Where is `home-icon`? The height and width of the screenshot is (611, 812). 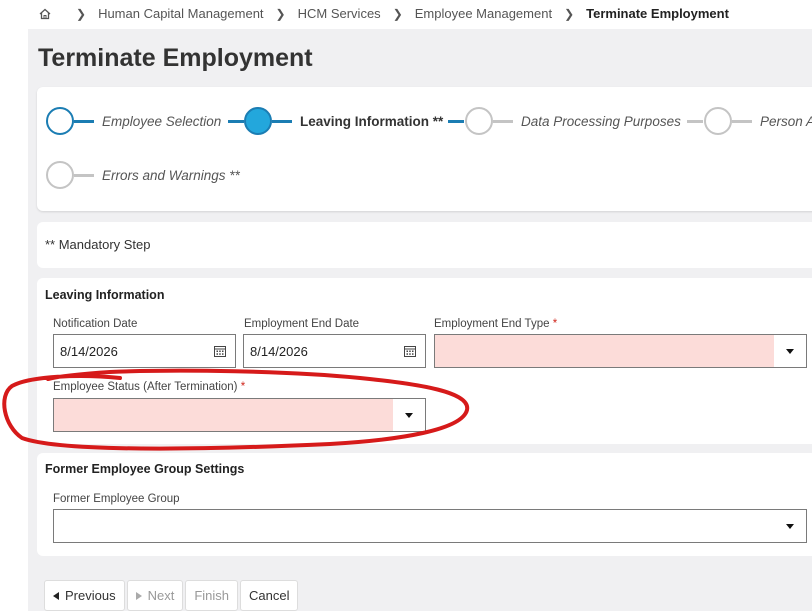
home-icon is located at coordinates (45, 14).